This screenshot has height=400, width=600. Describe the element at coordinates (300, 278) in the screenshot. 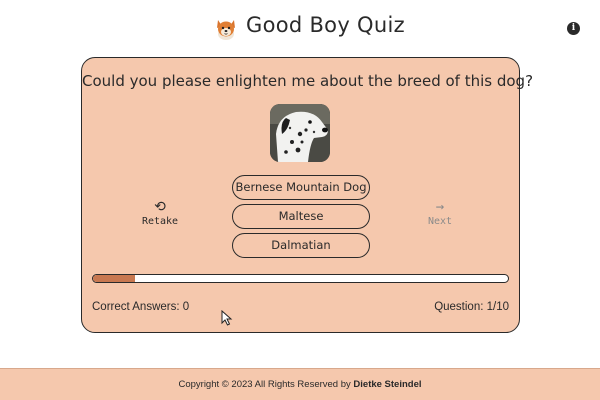

I see `progress-bar` at that location.